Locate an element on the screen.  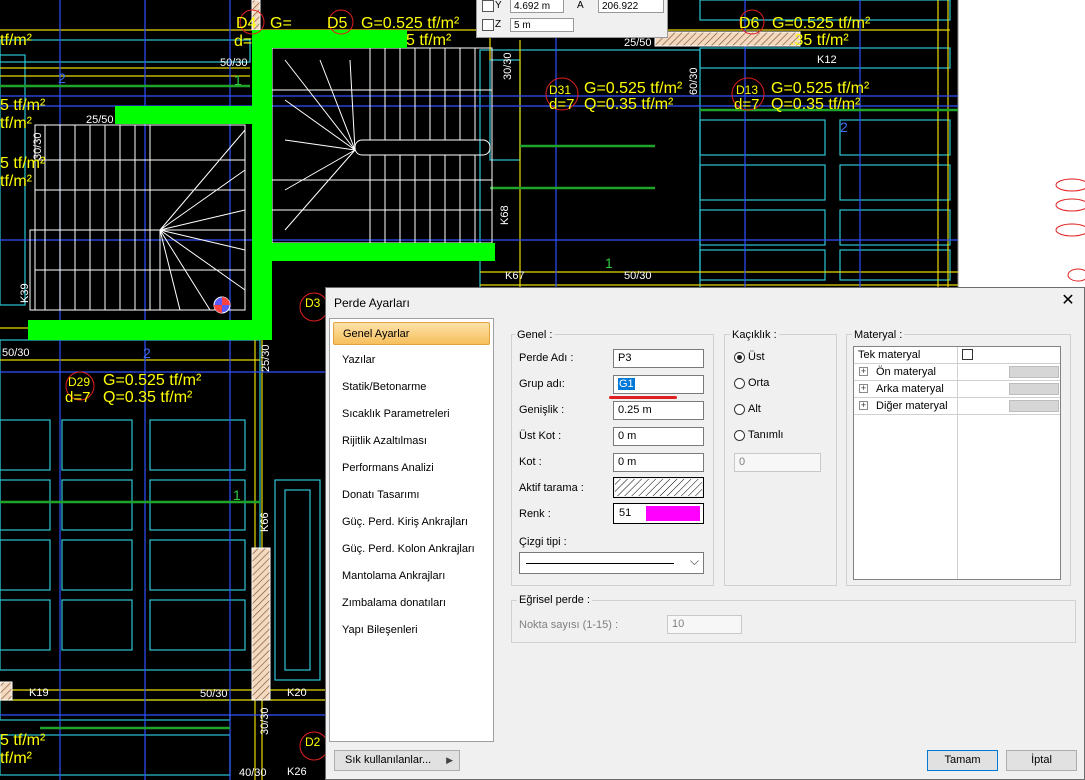
angle-value-field: 206.922 is located at coordinates (631, 6).